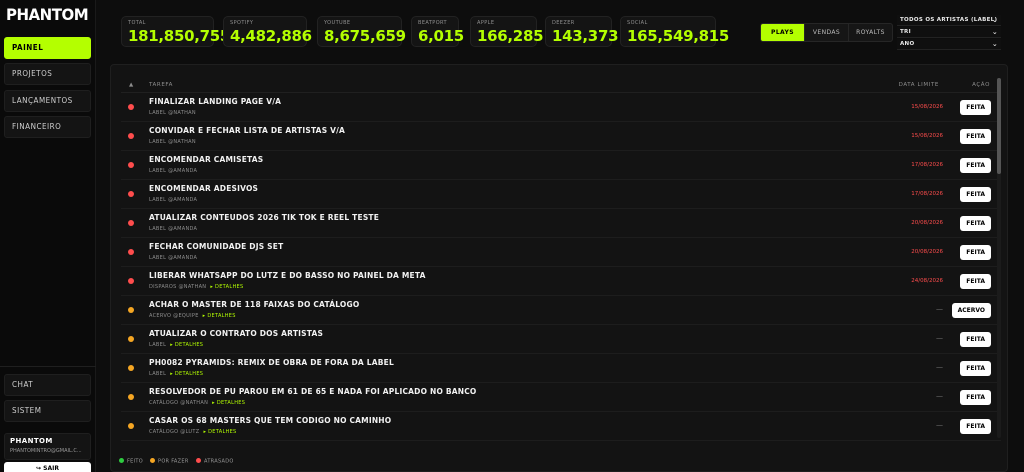 The image size is (1024, 472). What do you see at coordinates (161, 85) in the screenshot?
I see `column-header-task: TAREFA` at bounding box center [161, 85].